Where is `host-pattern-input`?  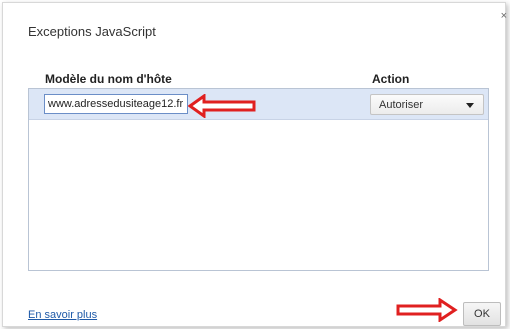
host-pattern-input is located at coordinates (116, 104).